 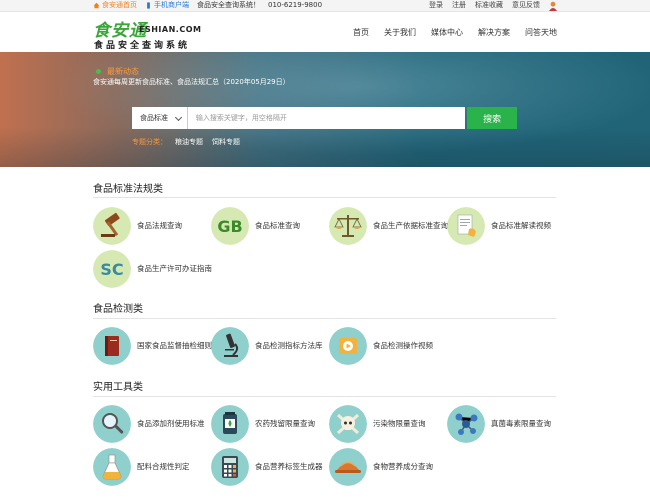 I want to click on hotline: 010-6219-9800, so click(x=295, y=5).